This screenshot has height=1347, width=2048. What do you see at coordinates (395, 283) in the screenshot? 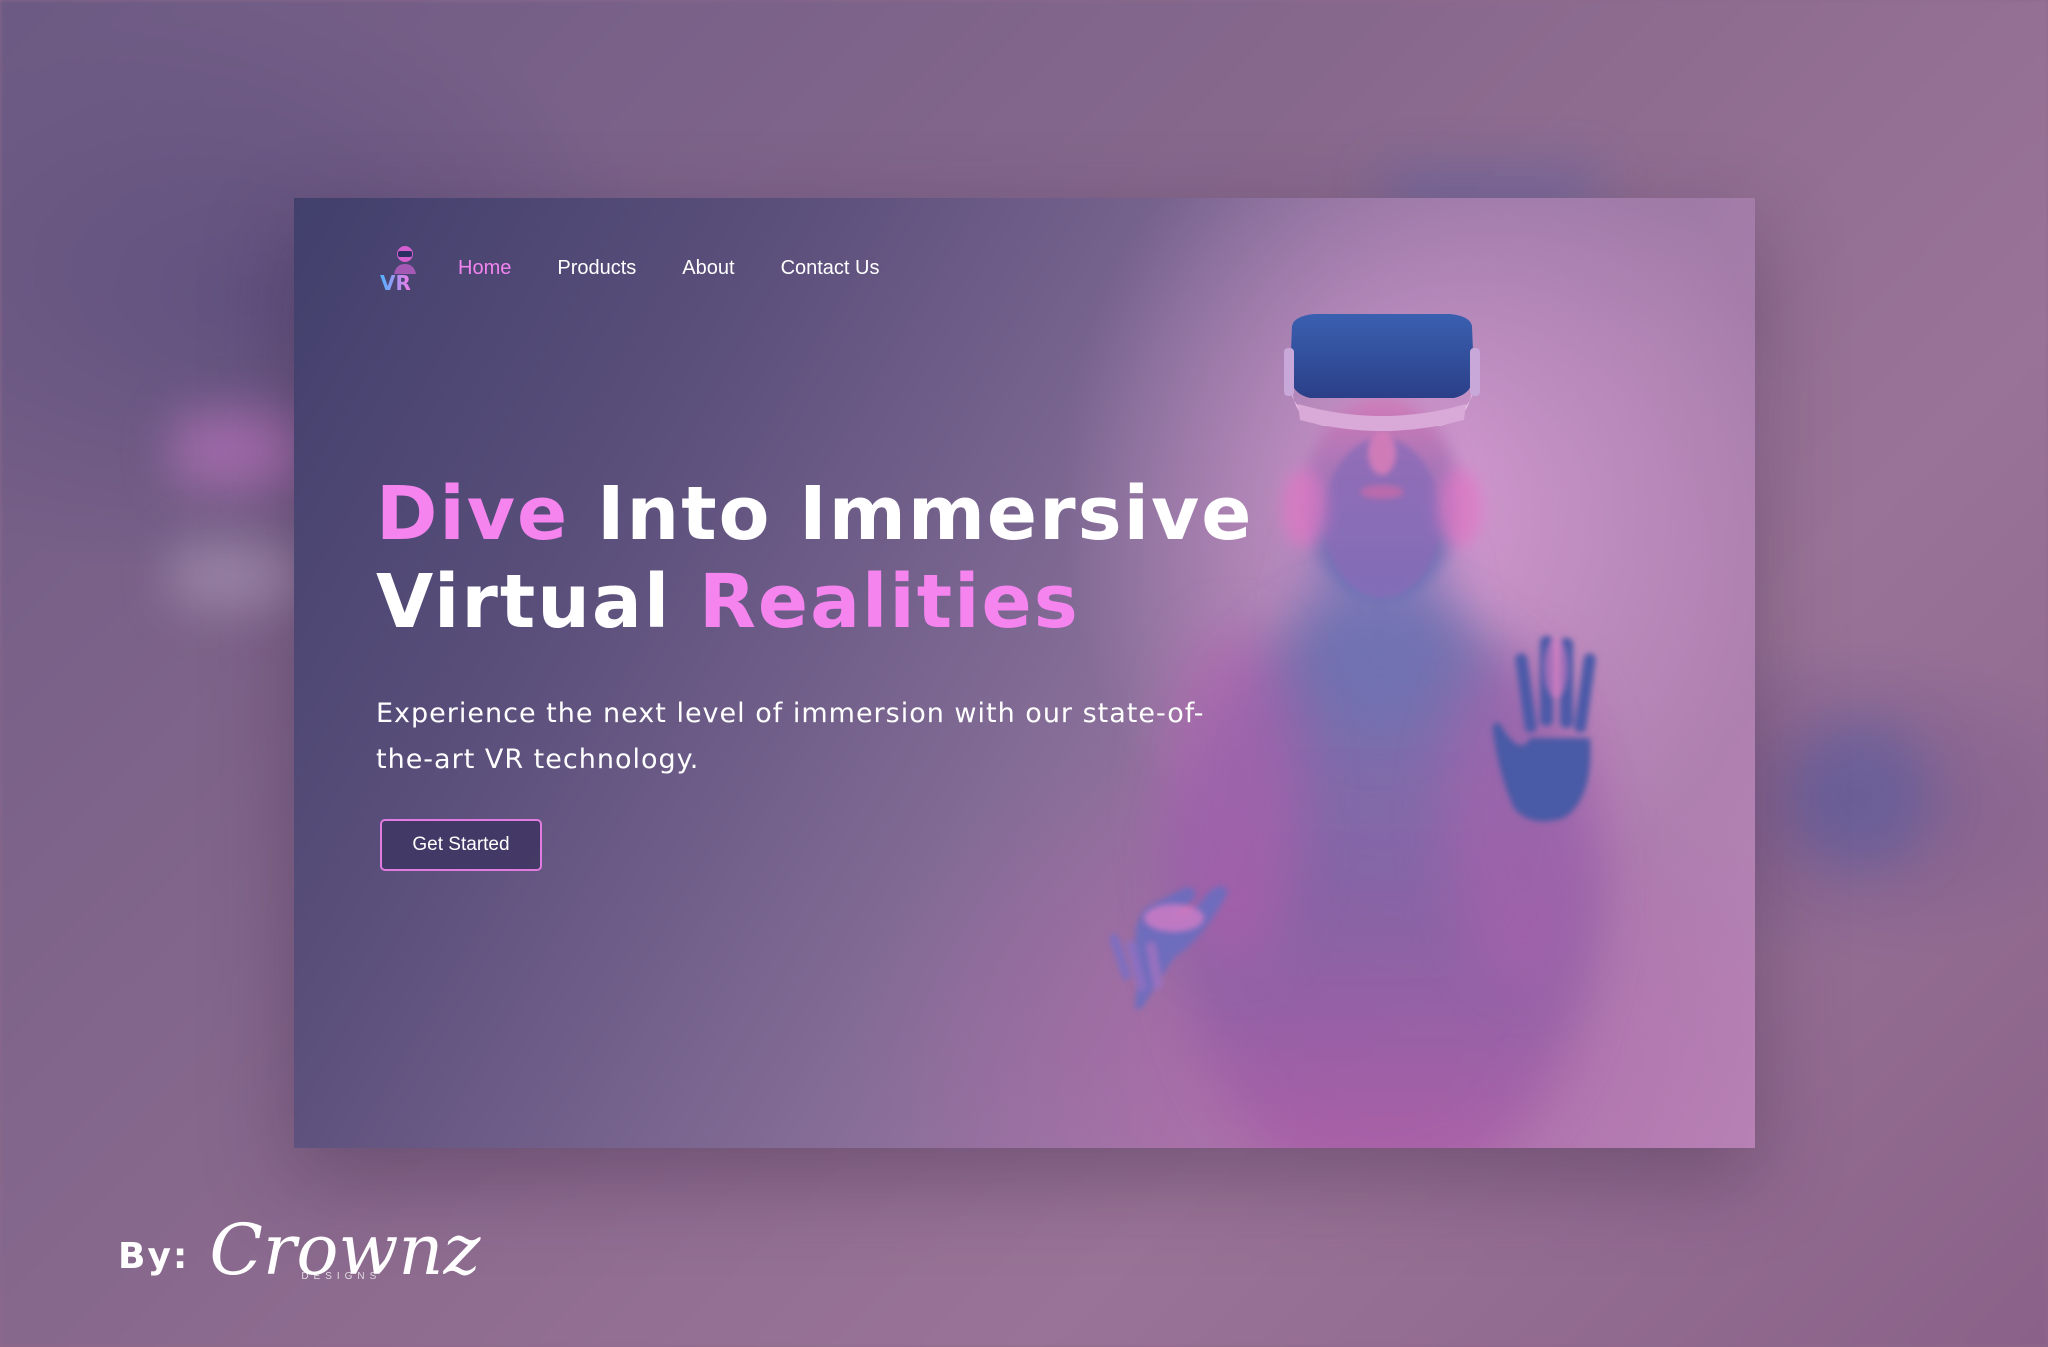
I see `svg-text: VR` at bounding box center [395, 283].